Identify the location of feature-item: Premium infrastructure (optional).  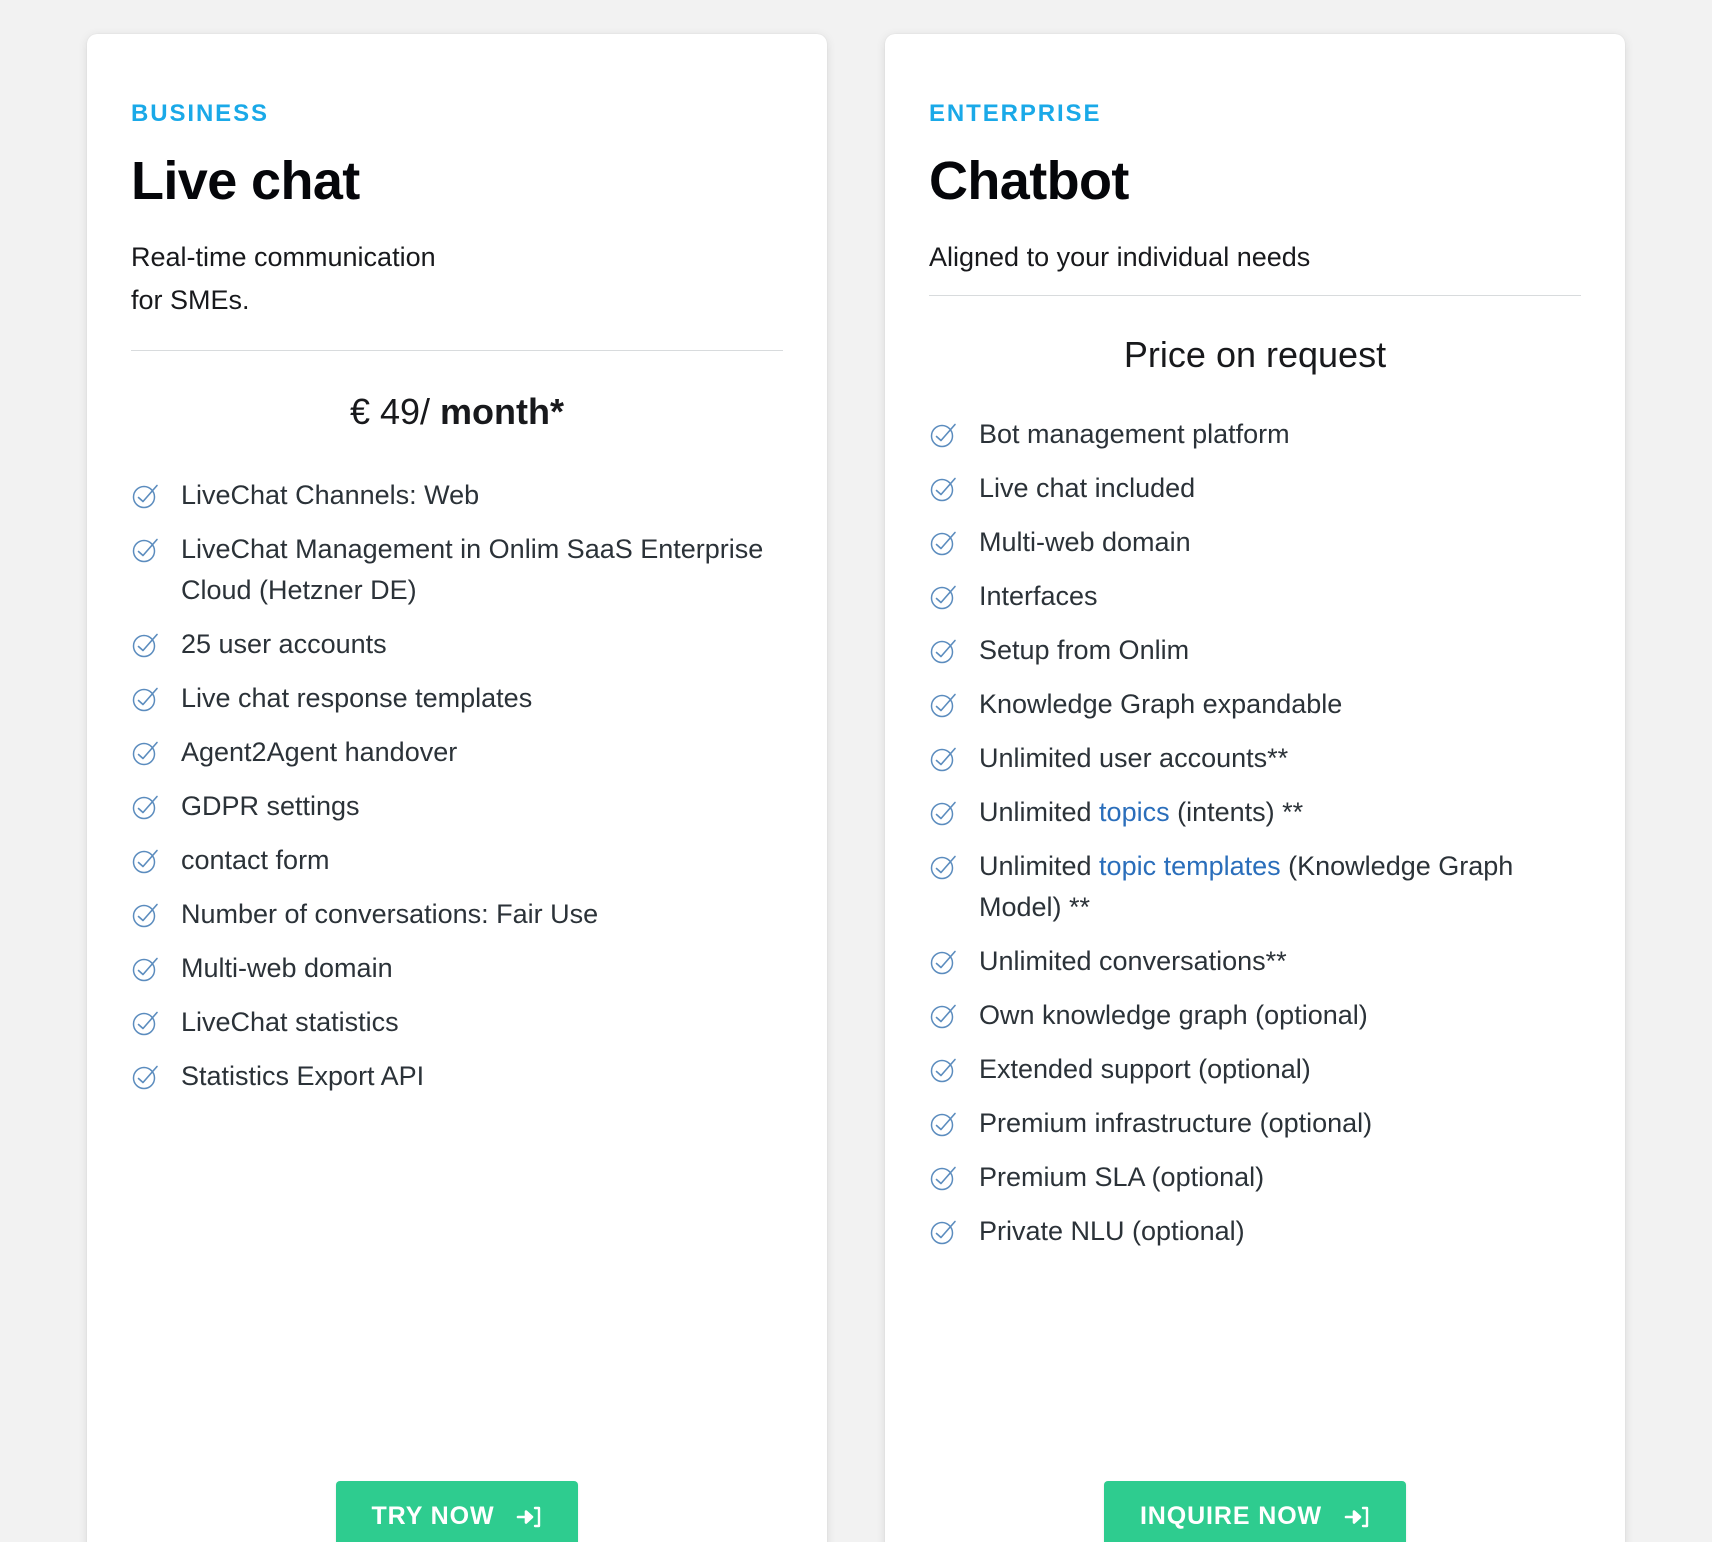
(1255, 1123).